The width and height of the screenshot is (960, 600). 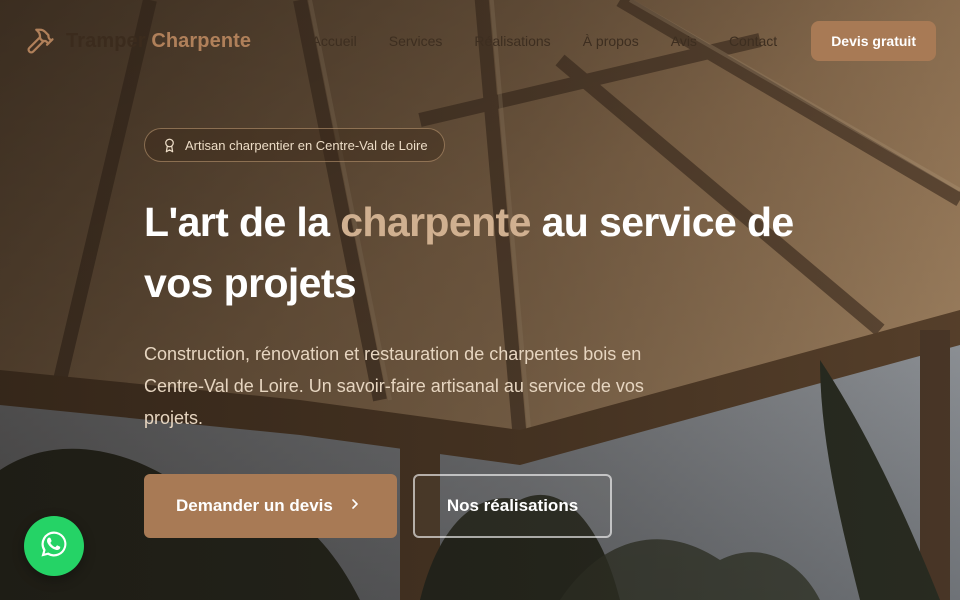 I want to click on nav-link-contact: Contact, so click(x=753, y=41).